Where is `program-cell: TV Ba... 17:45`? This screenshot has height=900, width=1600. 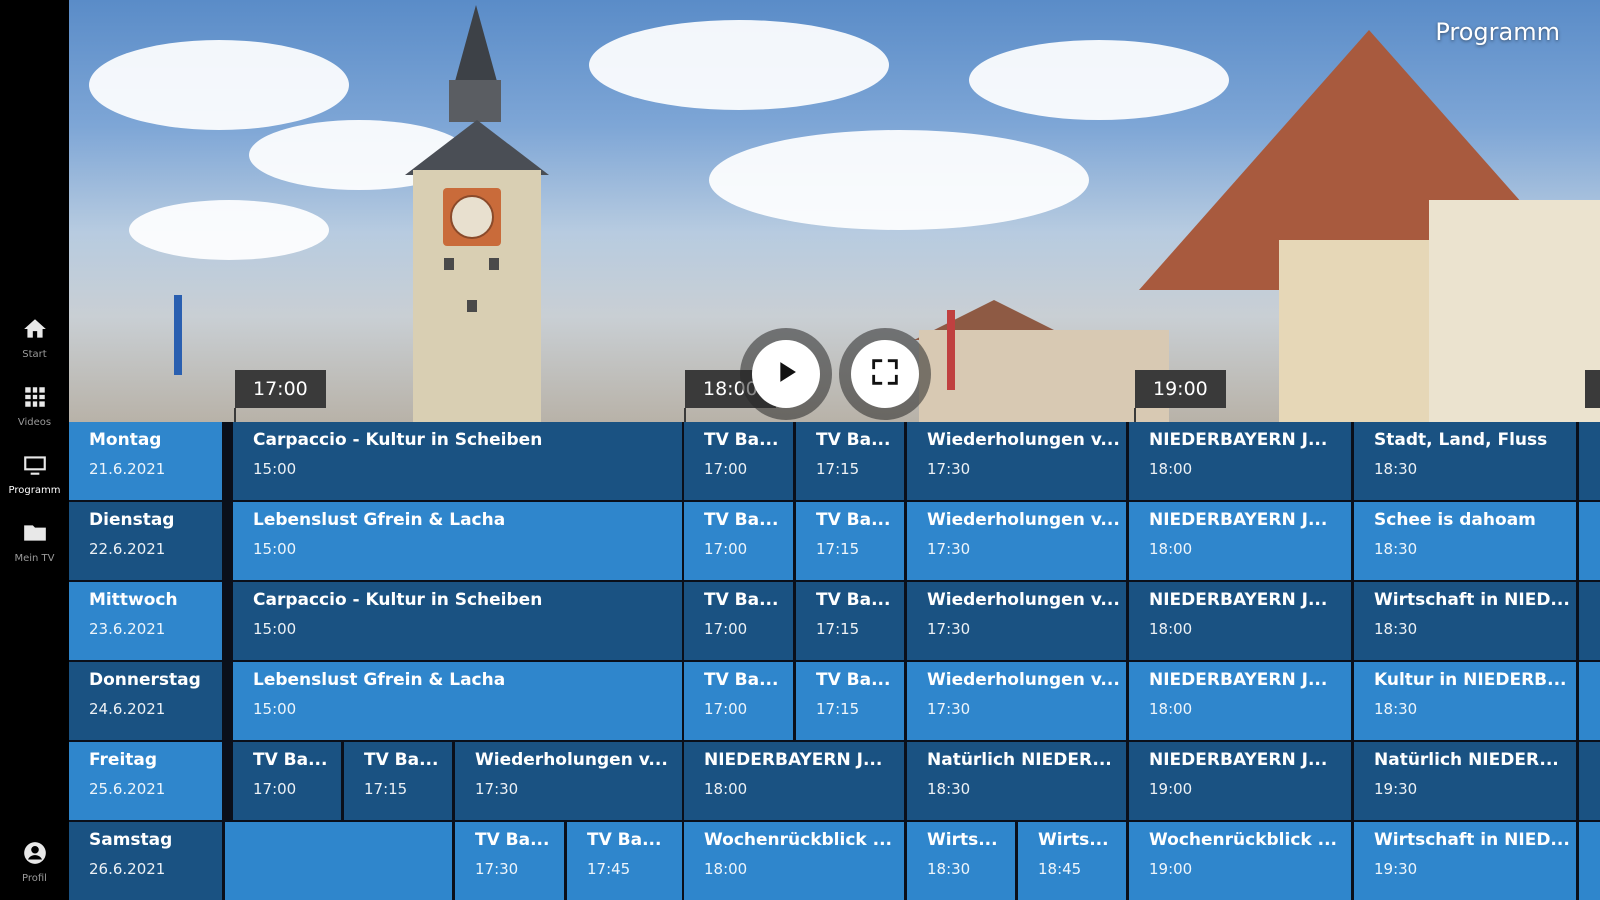 program-cell: TV Ba... 17:45 is located at coordinates (624, 861).